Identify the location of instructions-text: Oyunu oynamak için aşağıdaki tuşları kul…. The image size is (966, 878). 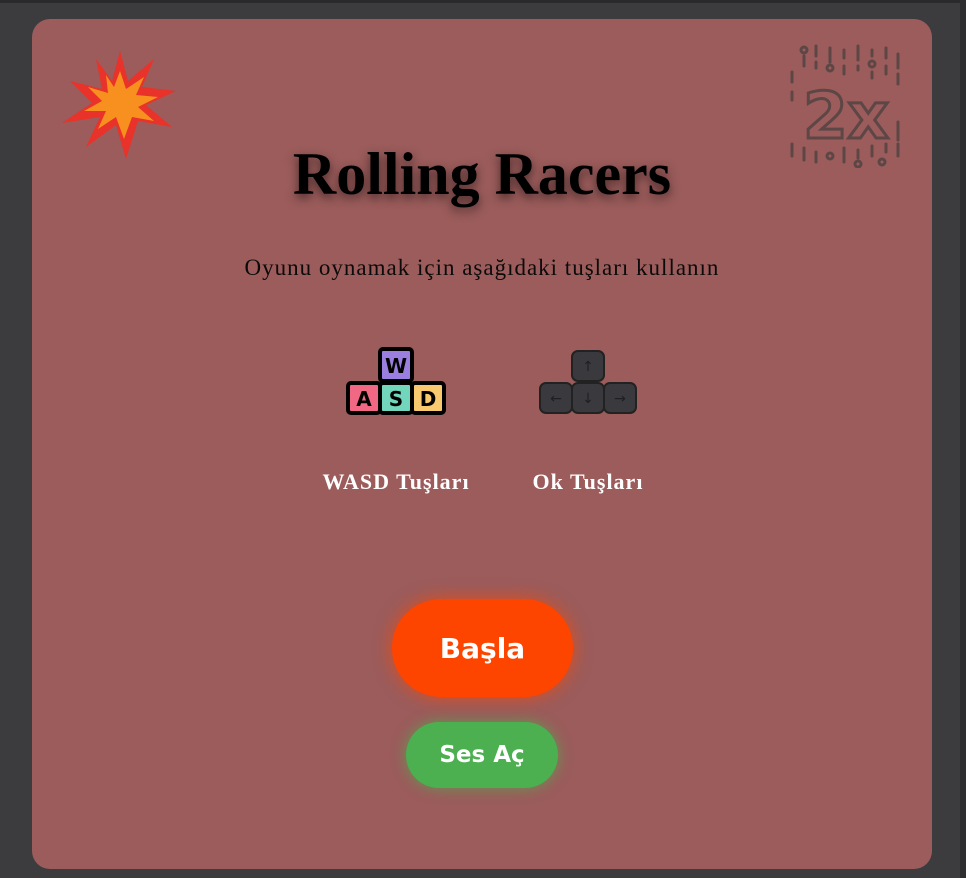
(482, 267).